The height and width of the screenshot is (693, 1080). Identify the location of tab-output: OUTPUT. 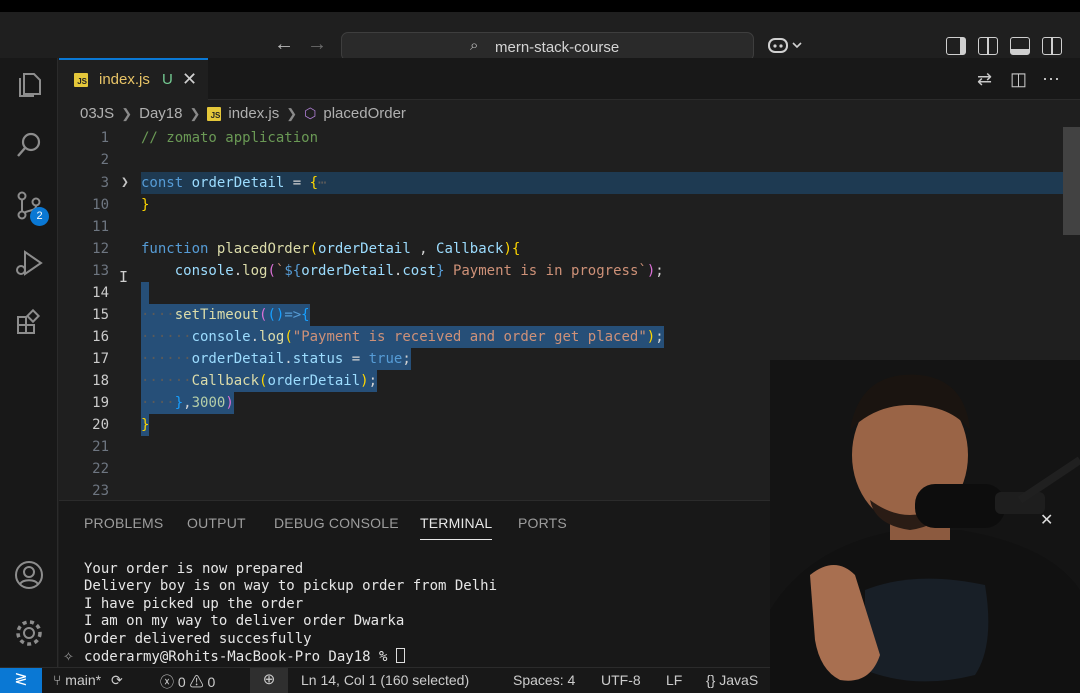
(216, 523).